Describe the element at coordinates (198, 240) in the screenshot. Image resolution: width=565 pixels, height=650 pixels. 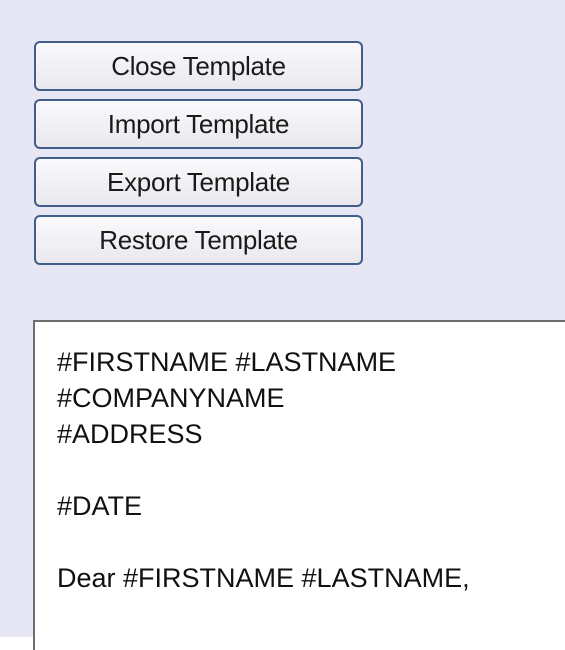
I see `restore-template-button: Restore Template` at that location.